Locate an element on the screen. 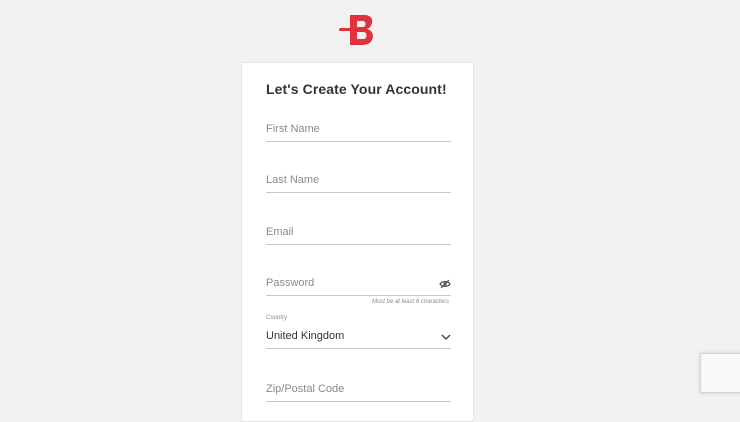 The width and height of the screenshot is (740, 422). password-hint: Must be at least 6 characters is located at coordinates (410, 302).